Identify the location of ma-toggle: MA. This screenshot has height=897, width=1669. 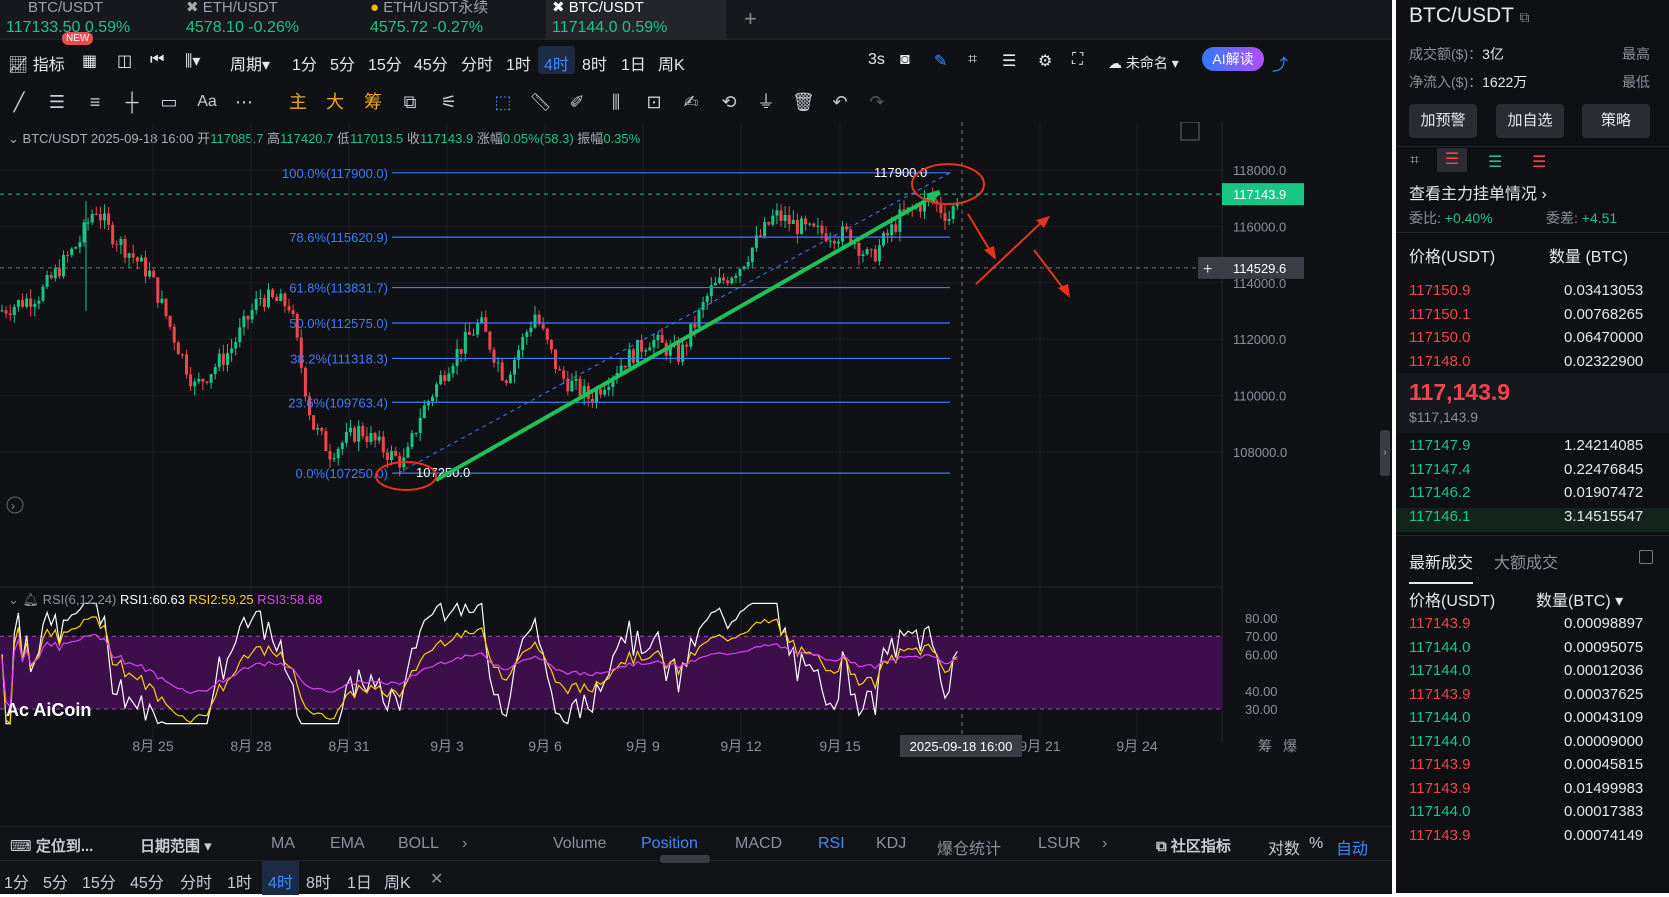
(283, 844).